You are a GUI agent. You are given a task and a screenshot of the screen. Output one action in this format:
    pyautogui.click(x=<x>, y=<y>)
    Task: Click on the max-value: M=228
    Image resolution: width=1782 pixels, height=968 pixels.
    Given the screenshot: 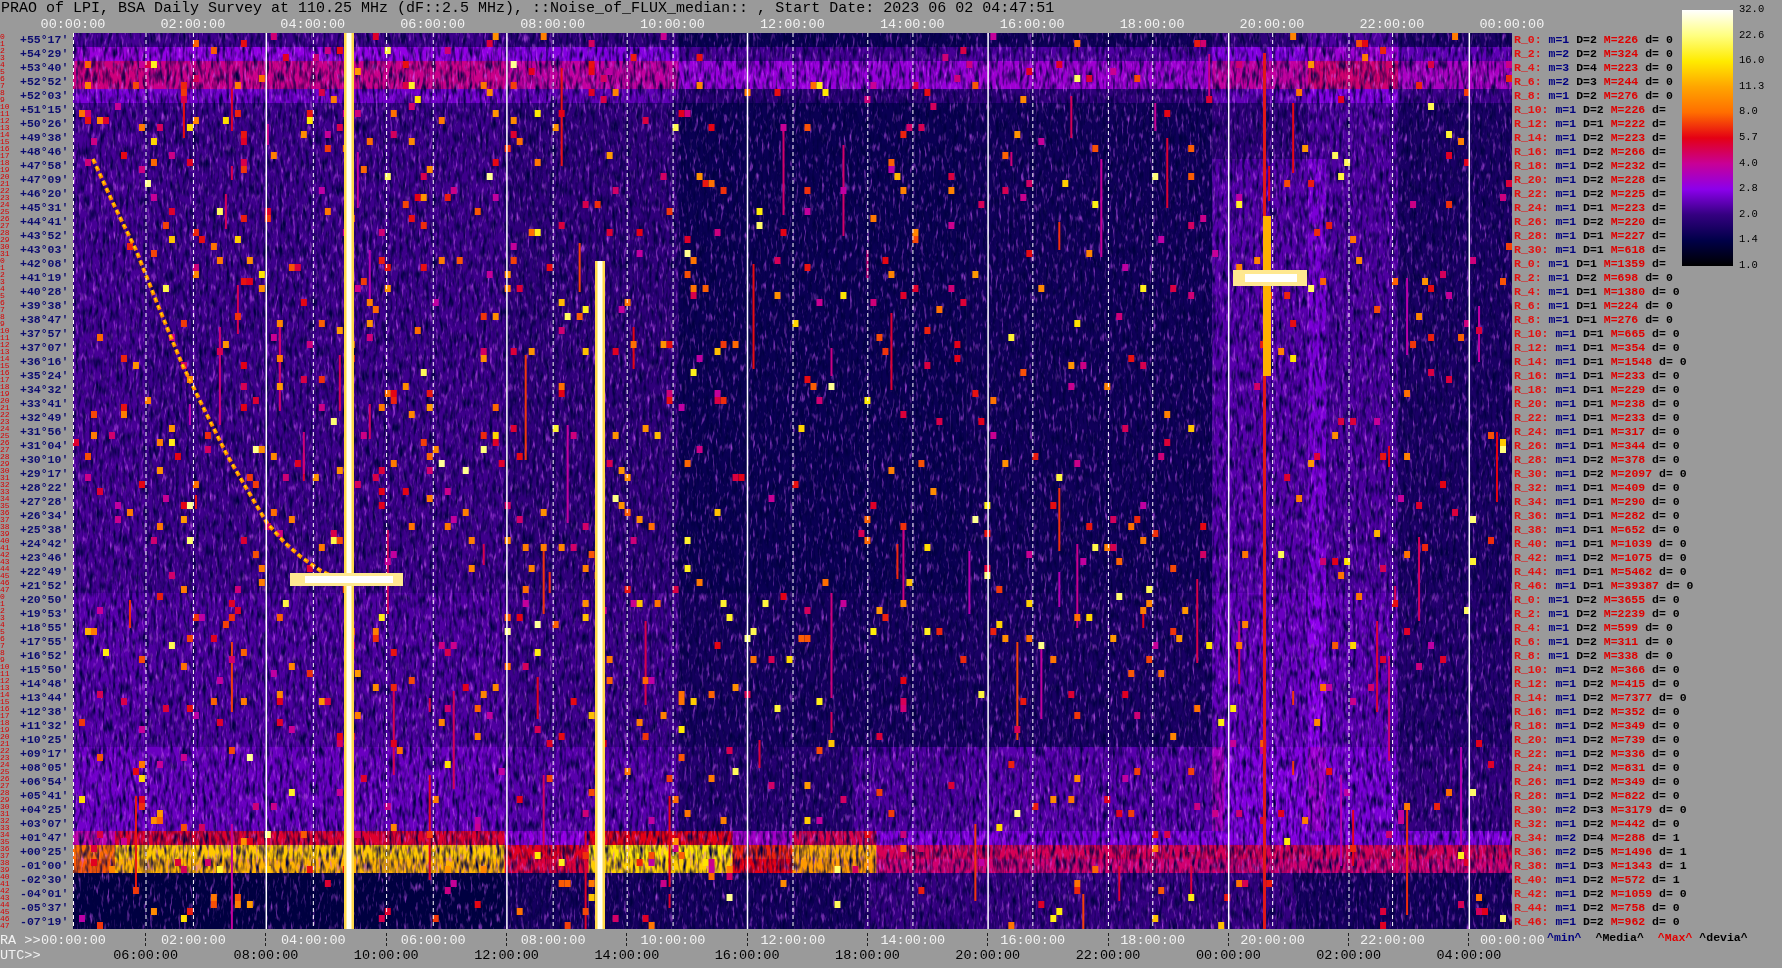 What is the action you would take?
    pyautogui.click(x=1628, y=179)
    